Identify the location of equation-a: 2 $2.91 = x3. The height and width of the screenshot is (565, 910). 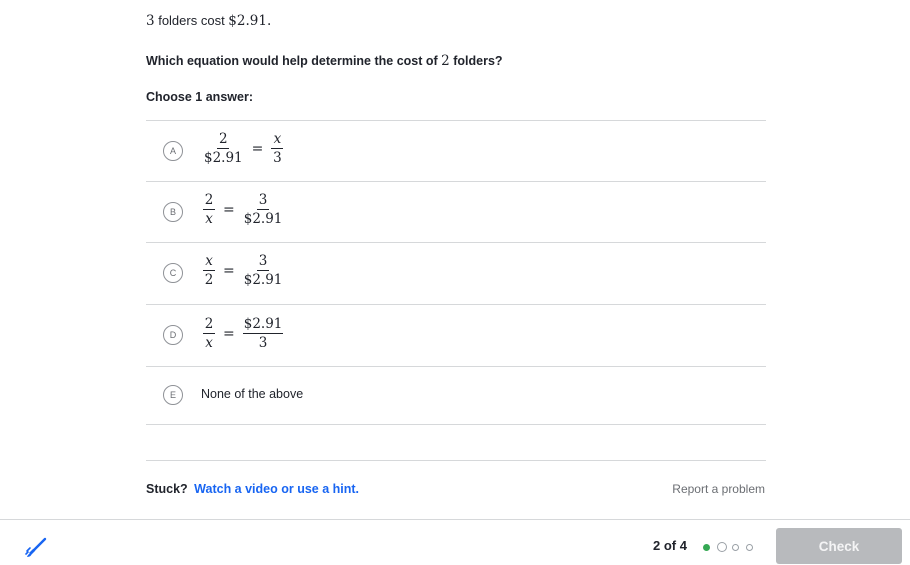
(243, 148).